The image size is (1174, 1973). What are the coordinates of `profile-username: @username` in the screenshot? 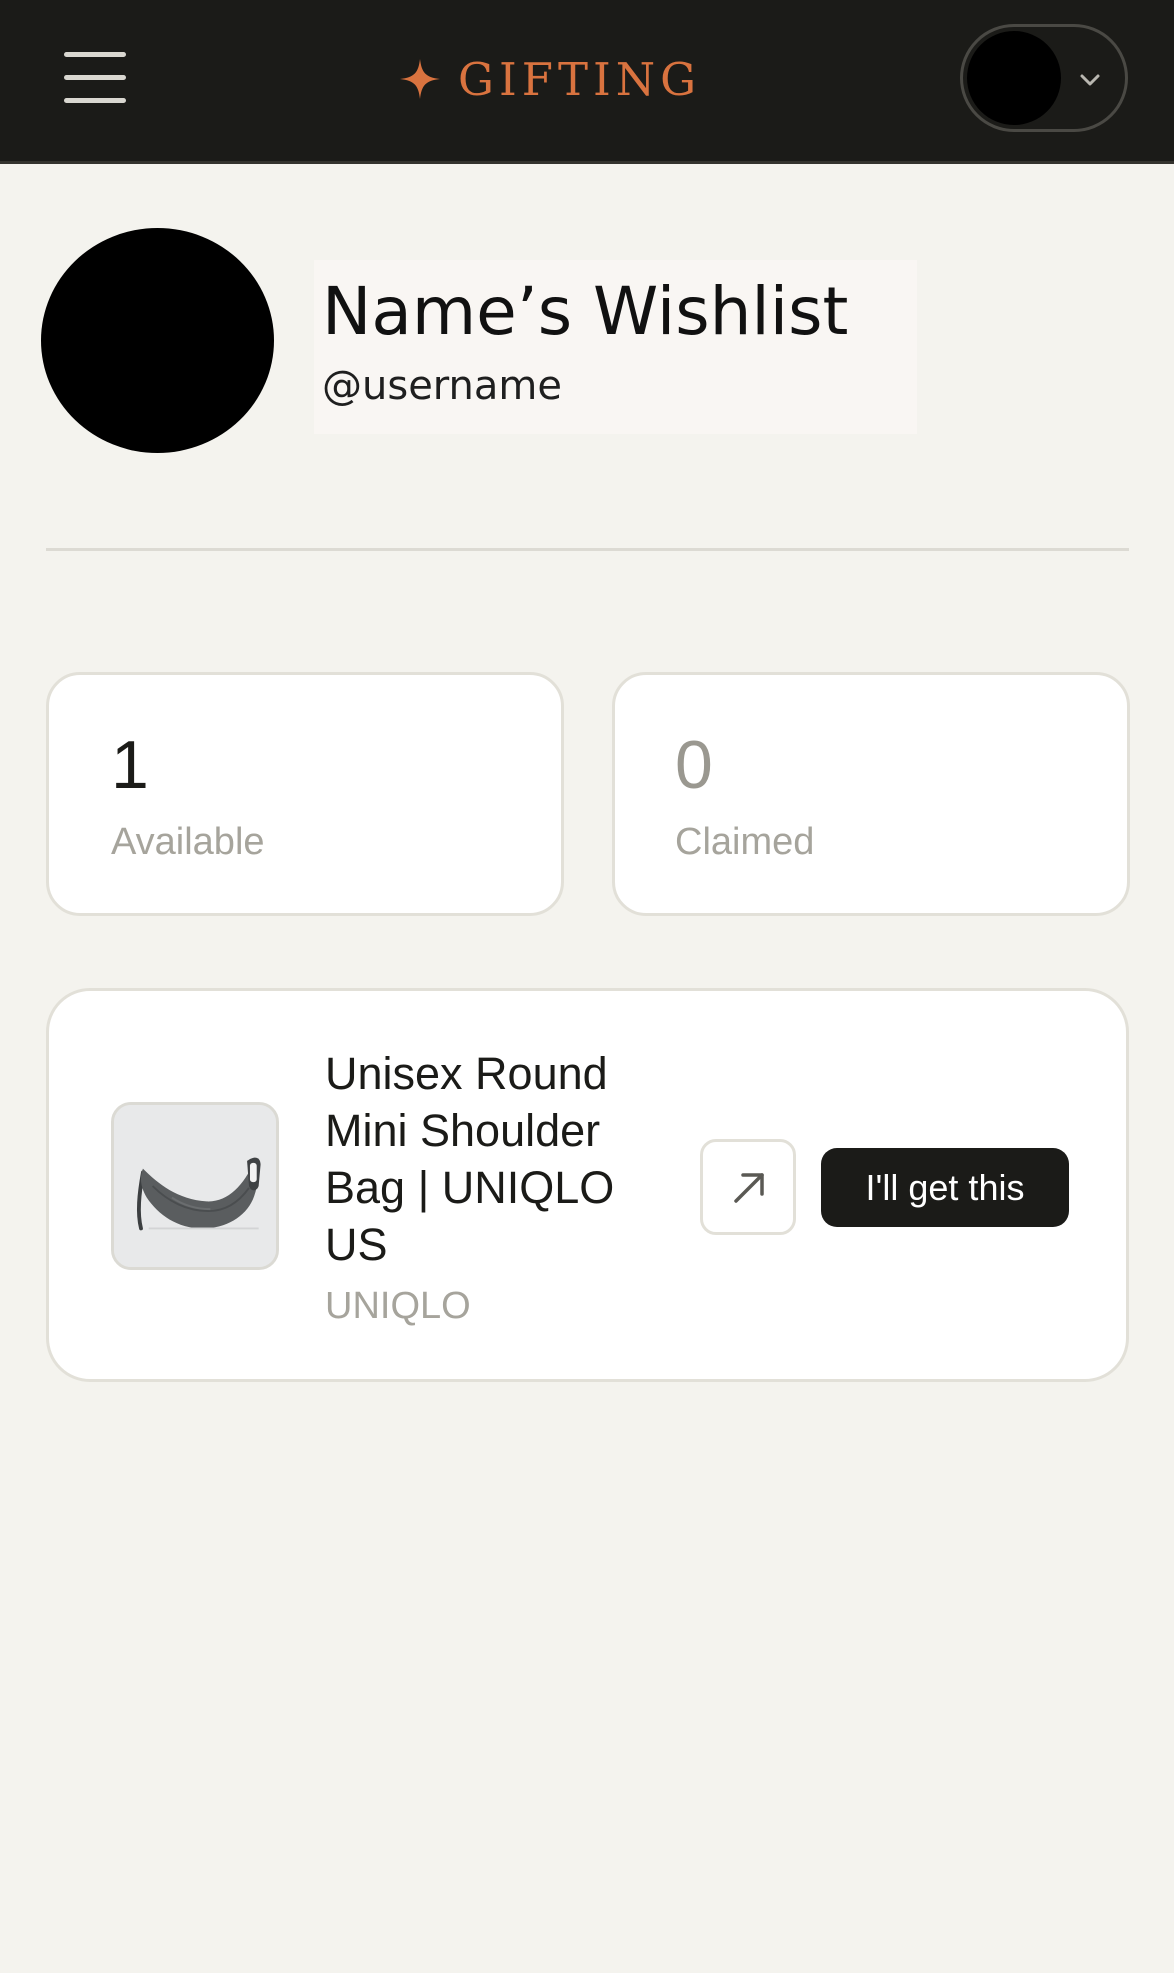 It's located at (442, 386).